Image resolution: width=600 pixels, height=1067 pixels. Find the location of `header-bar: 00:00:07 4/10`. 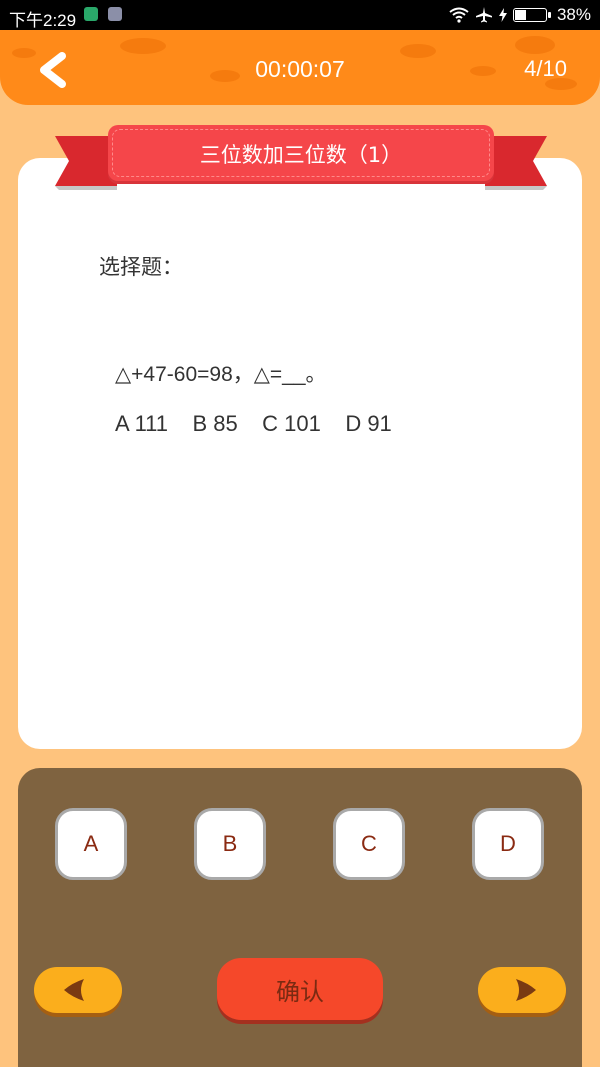

header-bar: 00:00:07 4/10 is located at coordinates (300, 67).